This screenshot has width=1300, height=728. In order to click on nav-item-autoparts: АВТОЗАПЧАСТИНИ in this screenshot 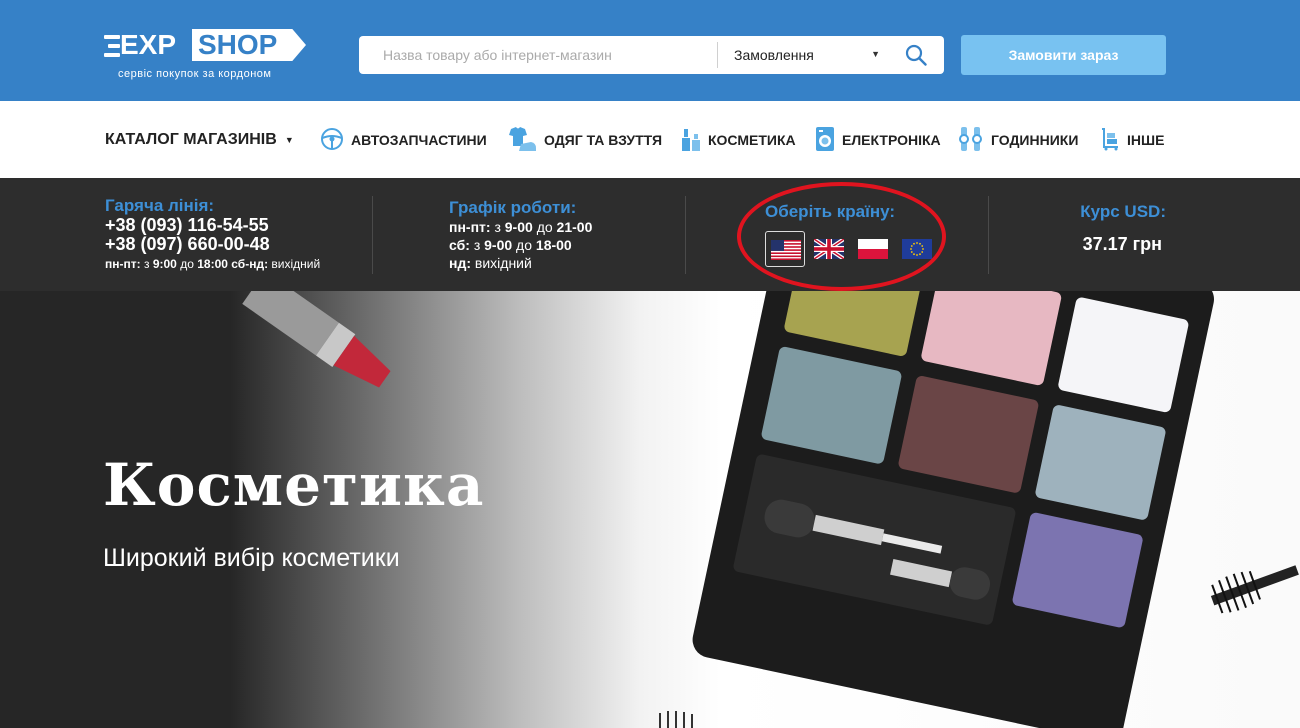, I will do `click(403, 140)`.